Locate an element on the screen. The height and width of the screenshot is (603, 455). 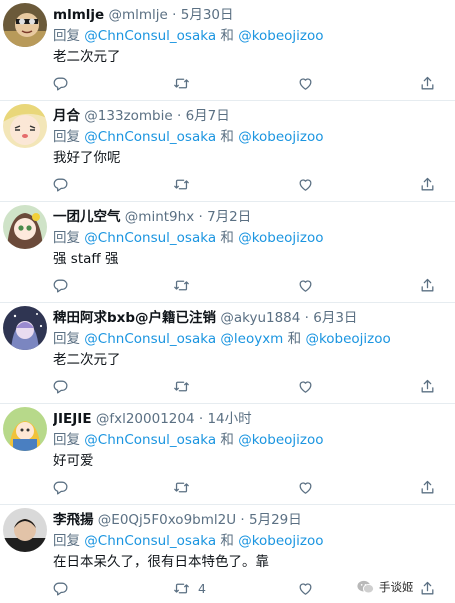
user-handle: @133zombie is located at coordinates (128, 116).